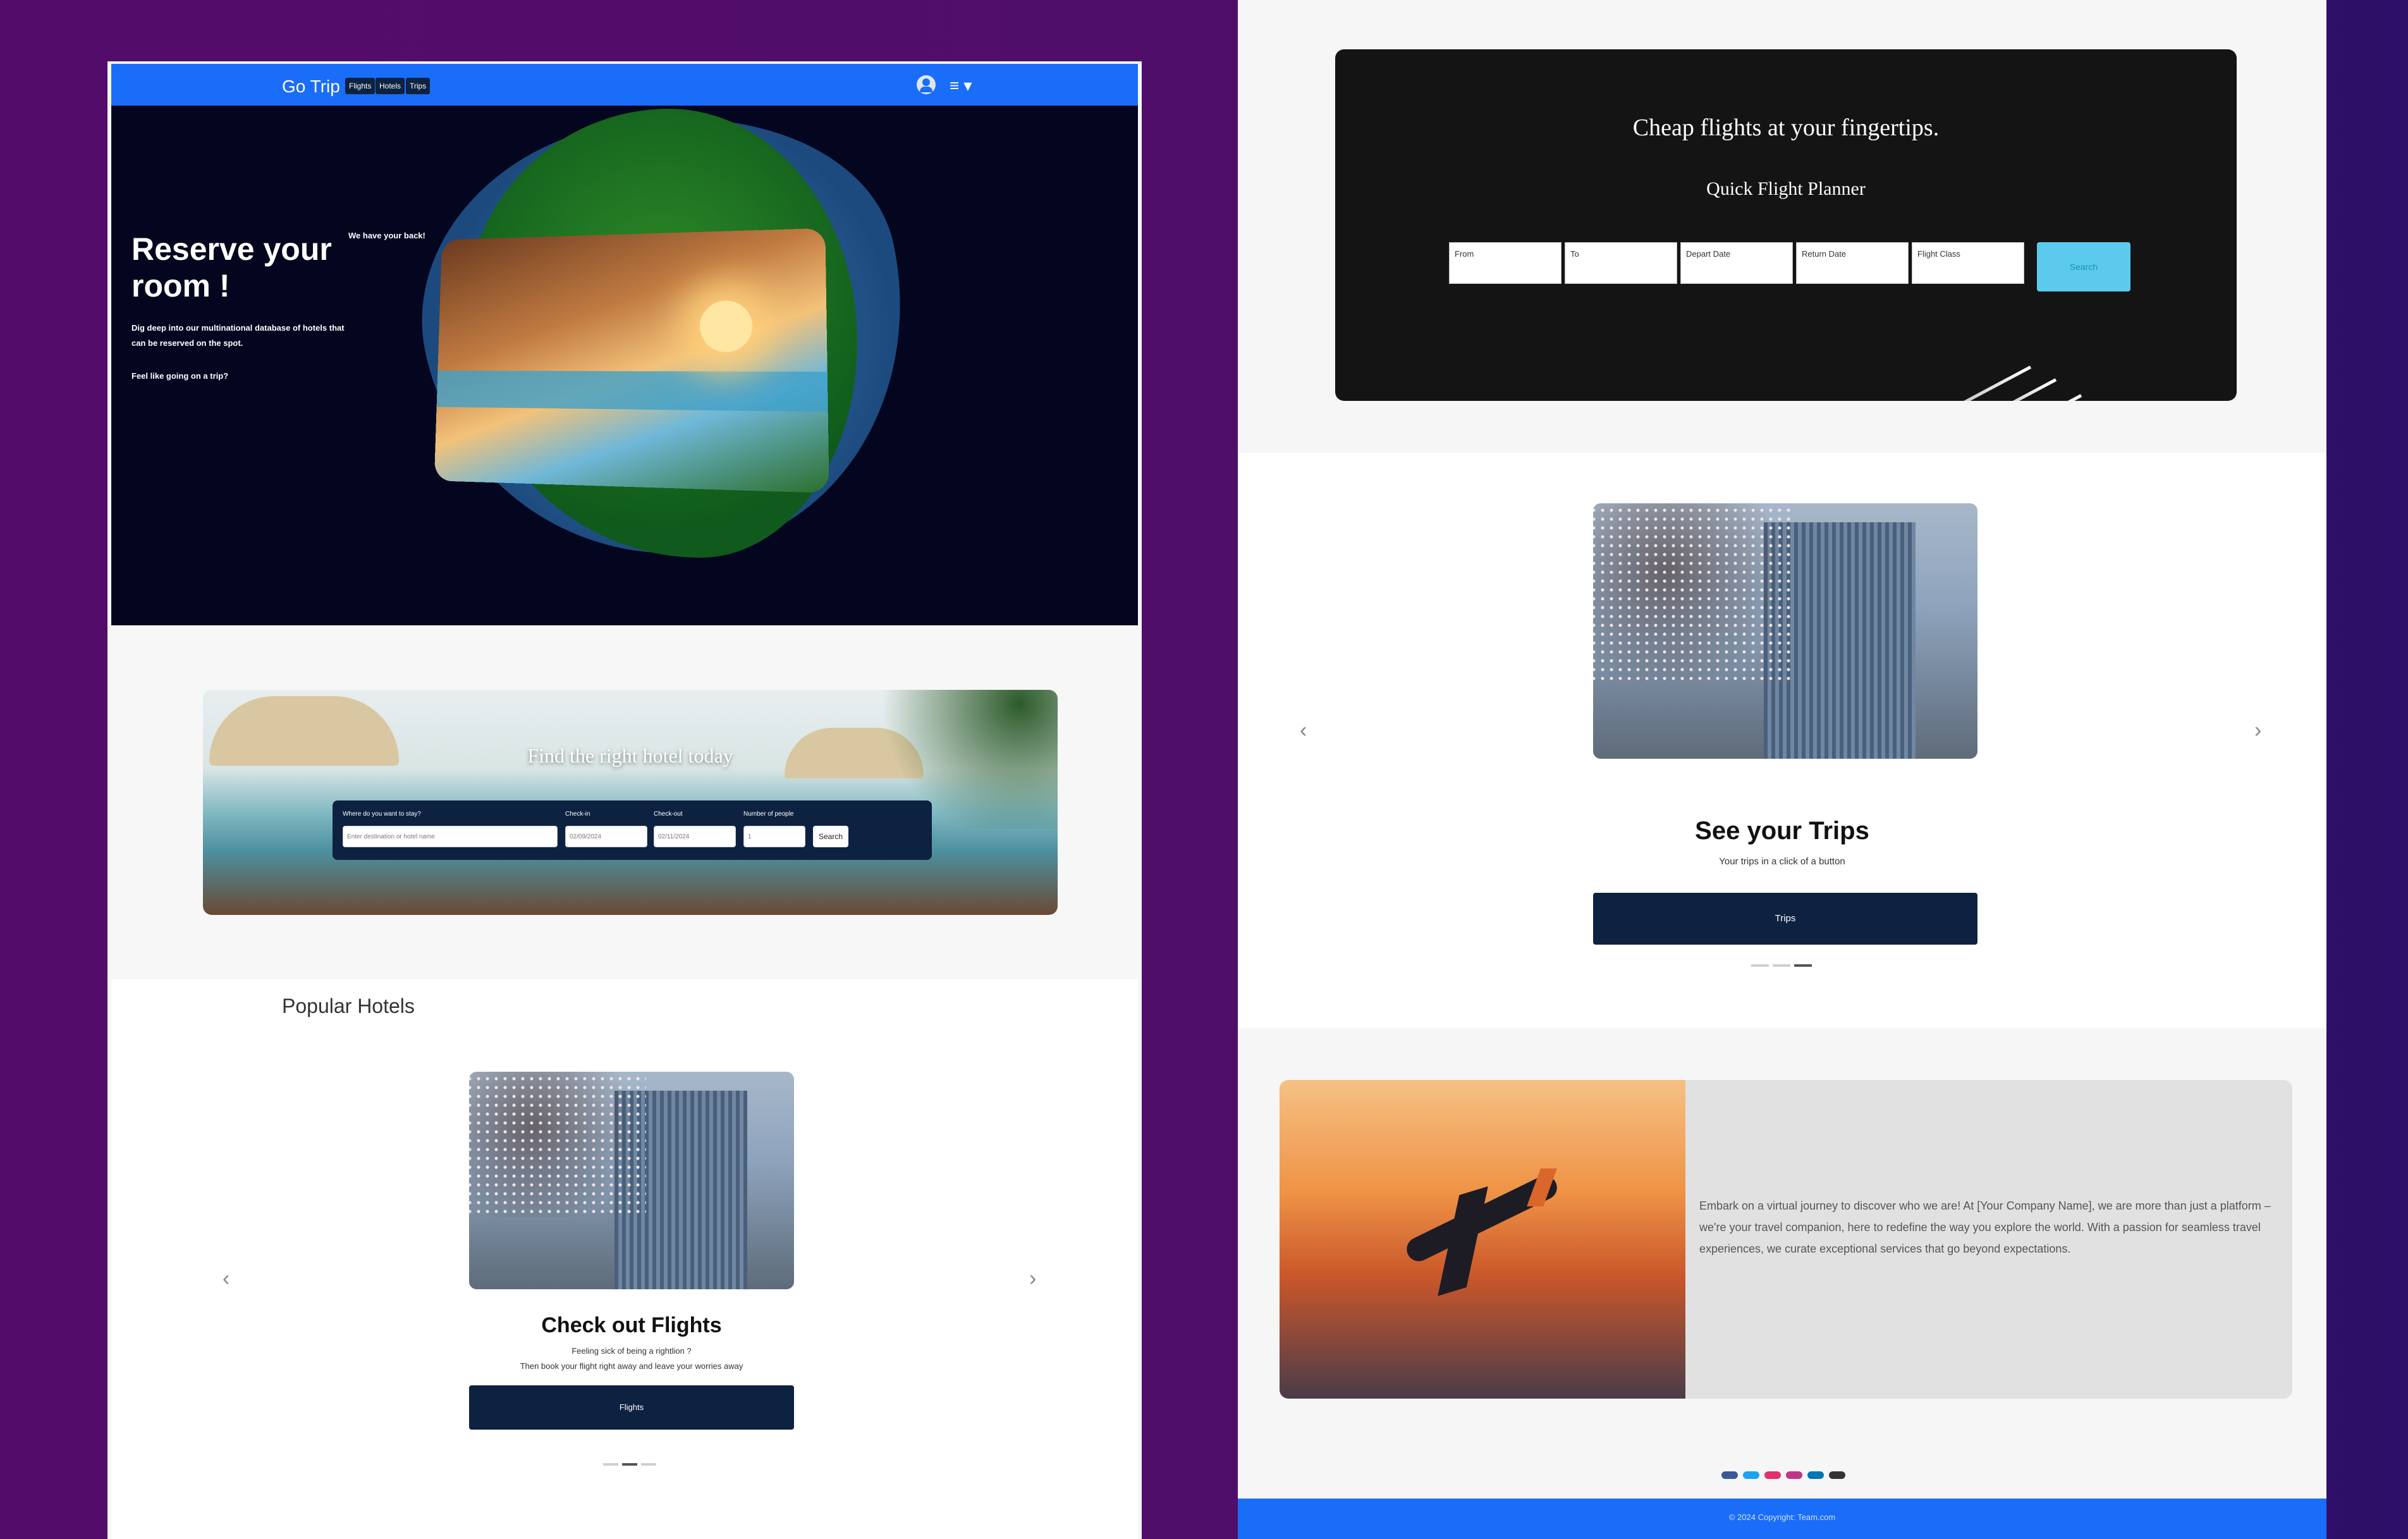  Describe the element at coordinates (695, 836) in the screenshot. I see `checkout-date-input: 02/11/2024` at that location.